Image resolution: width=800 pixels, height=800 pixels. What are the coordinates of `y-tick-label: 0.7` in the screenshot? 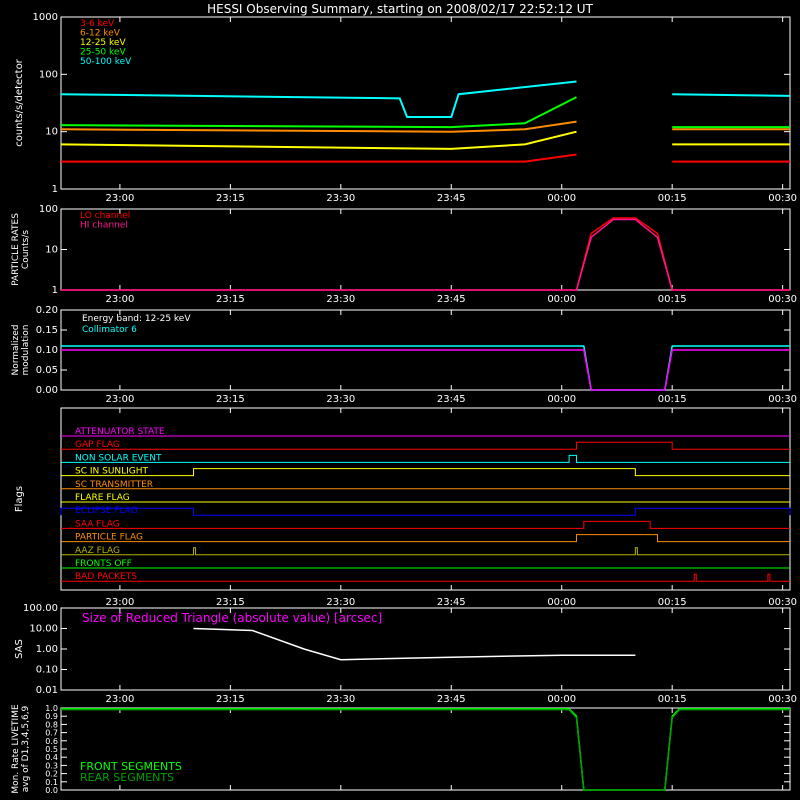 It's located at (51, 733).